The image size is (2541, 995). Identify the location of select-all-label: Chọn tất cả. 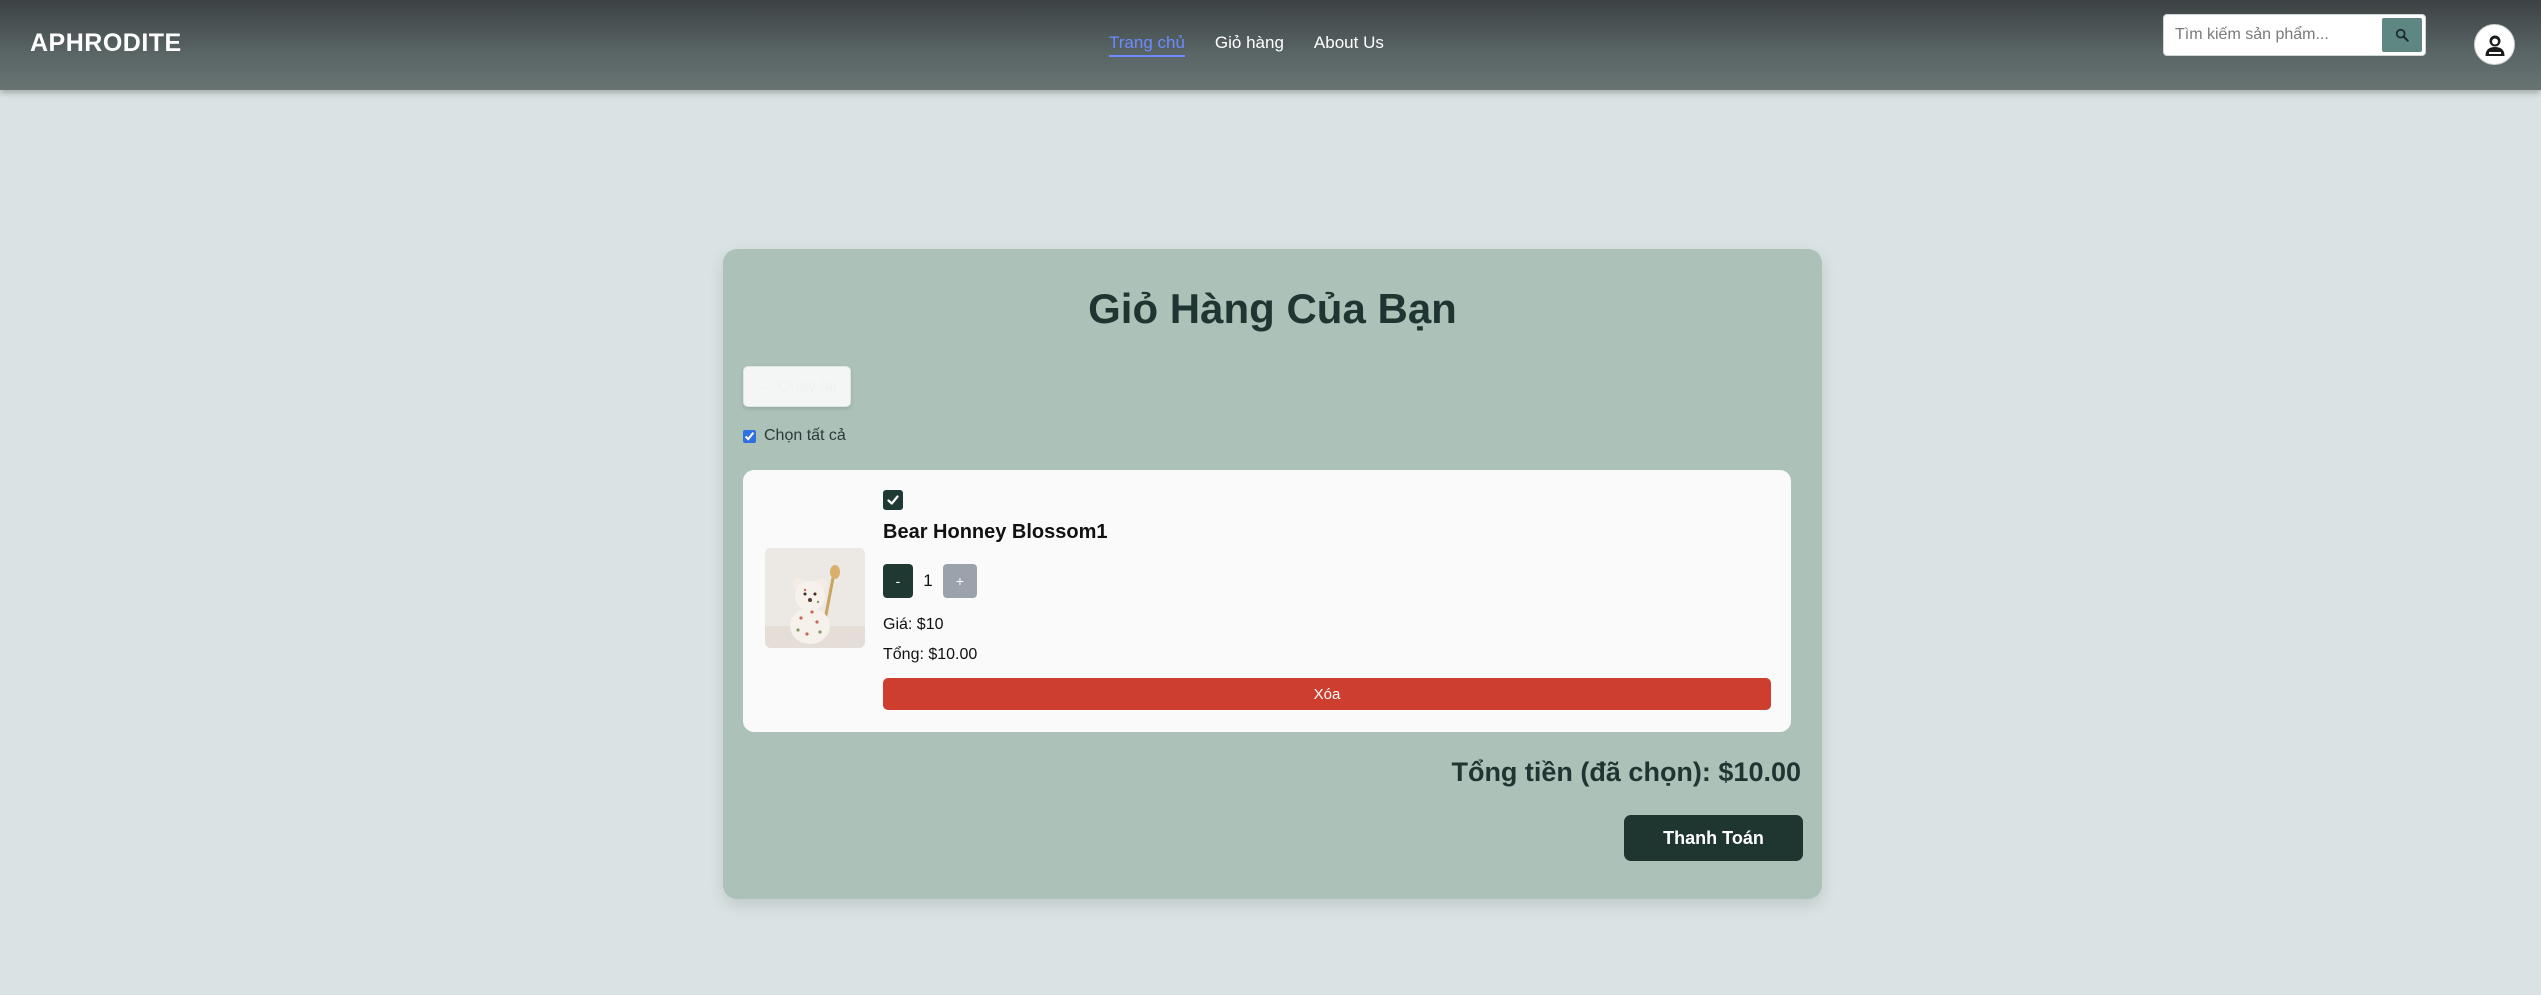
(805, 435).